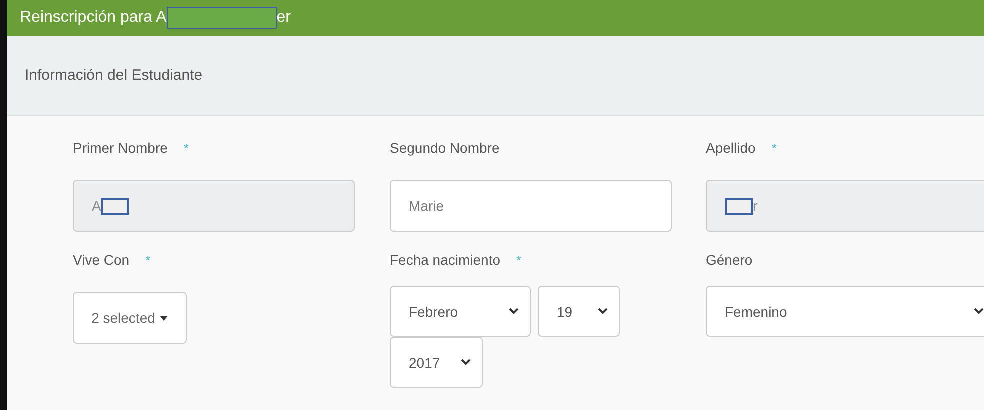 The height and width of the screenshot is (410, 984). Describe the element at coordinates (445, 148) in the screenshot. I see `field-label: Segundo Nombre` at that location.